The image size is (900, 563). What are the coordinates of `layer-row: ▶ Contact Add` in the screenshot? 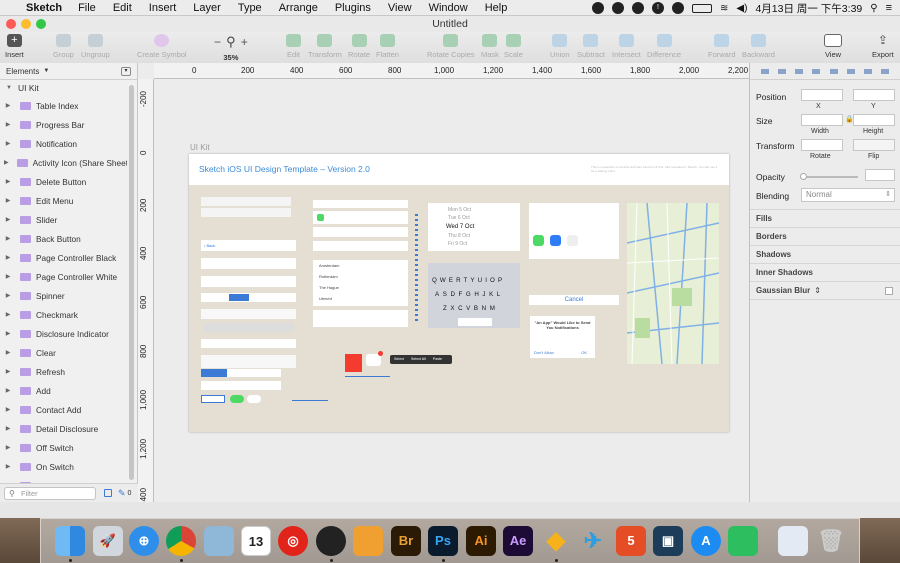 It's located at (63, 409).